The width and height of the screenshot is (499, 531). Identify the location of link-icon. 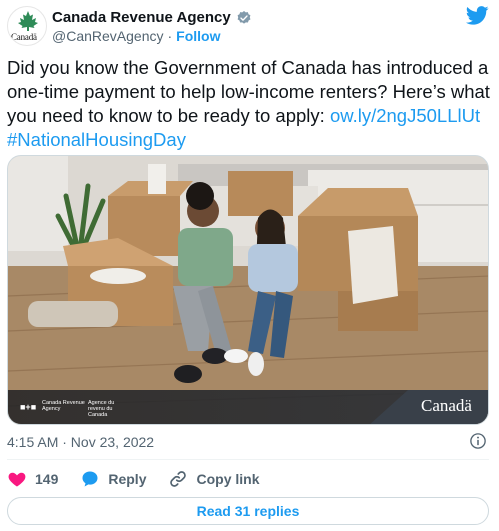
(178, 479).